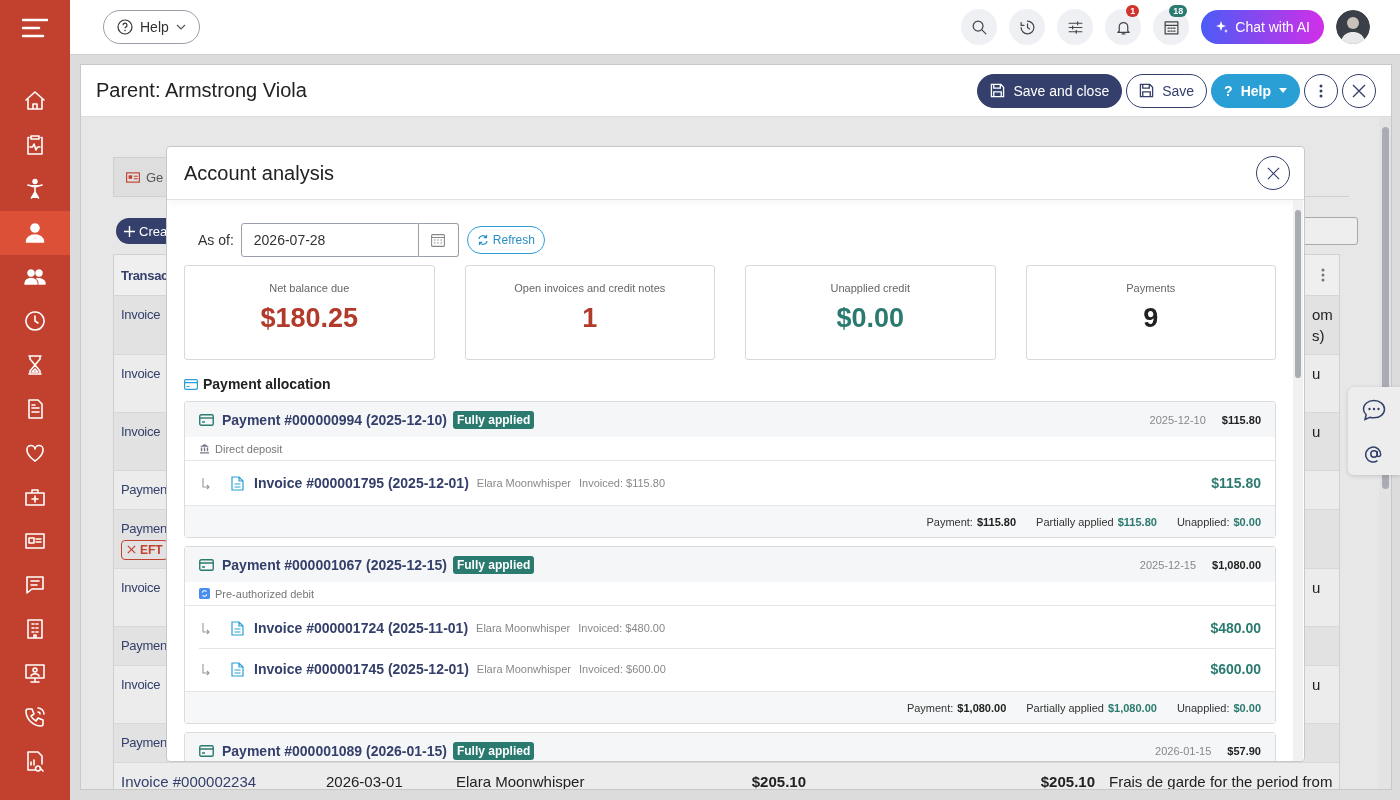  I want to click on search-button, so click(979, 27).